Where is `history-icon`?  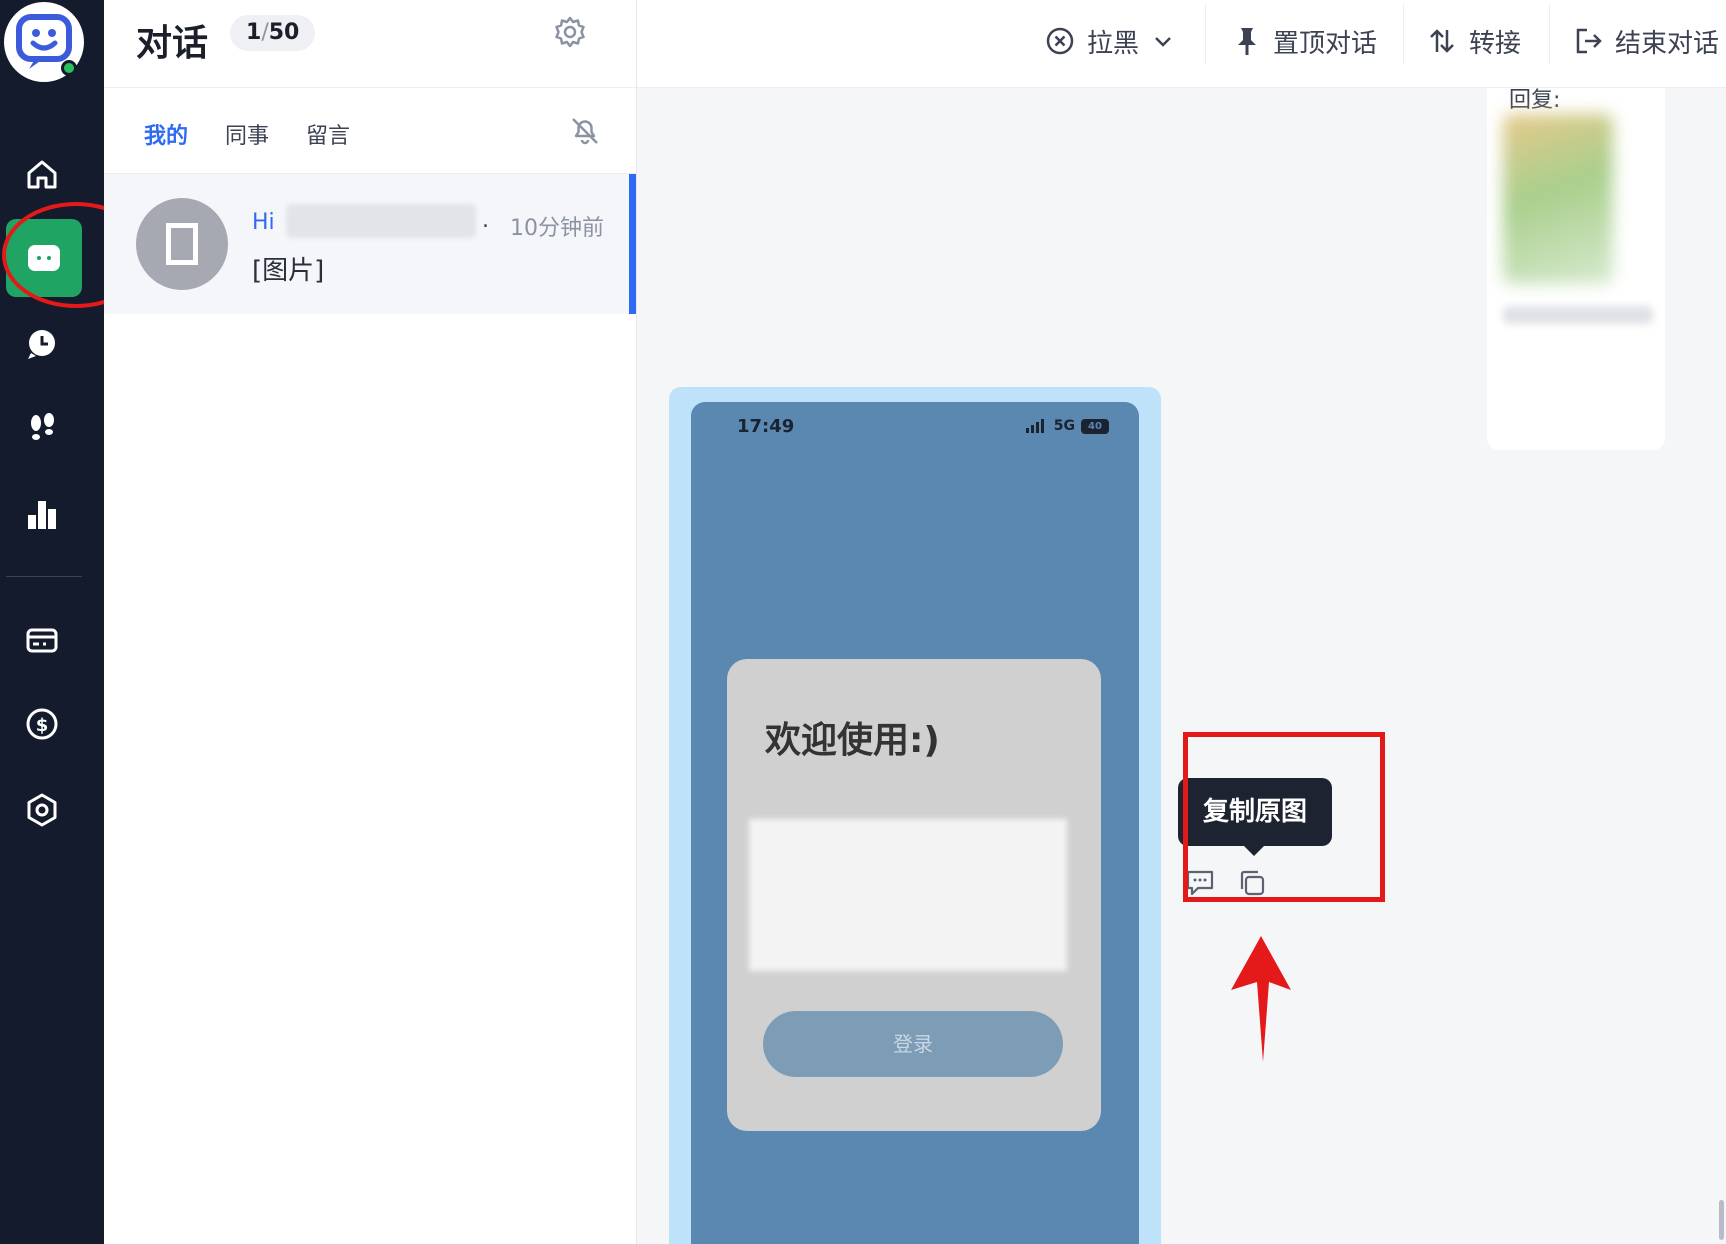 history-icon is located at coordinates (42, 344).